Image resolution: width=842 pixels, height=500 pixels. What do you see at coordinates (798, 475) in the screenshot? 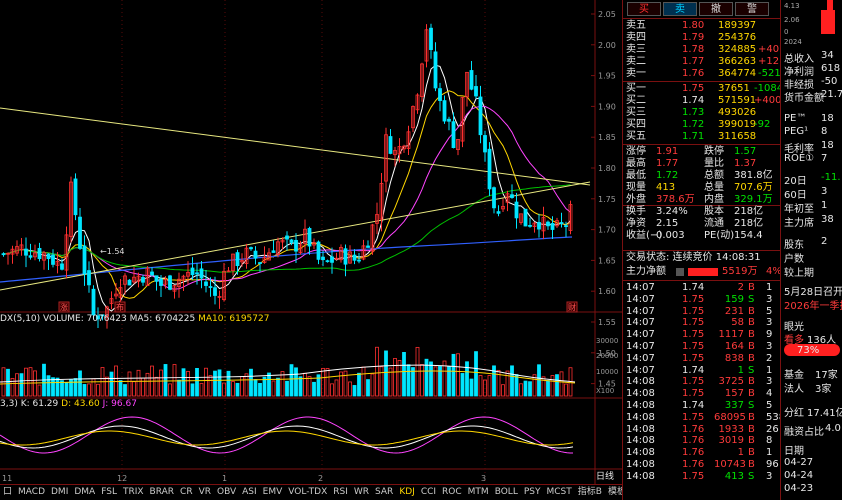
I see `date-item: 04-24` at bounding box center [798, 475].